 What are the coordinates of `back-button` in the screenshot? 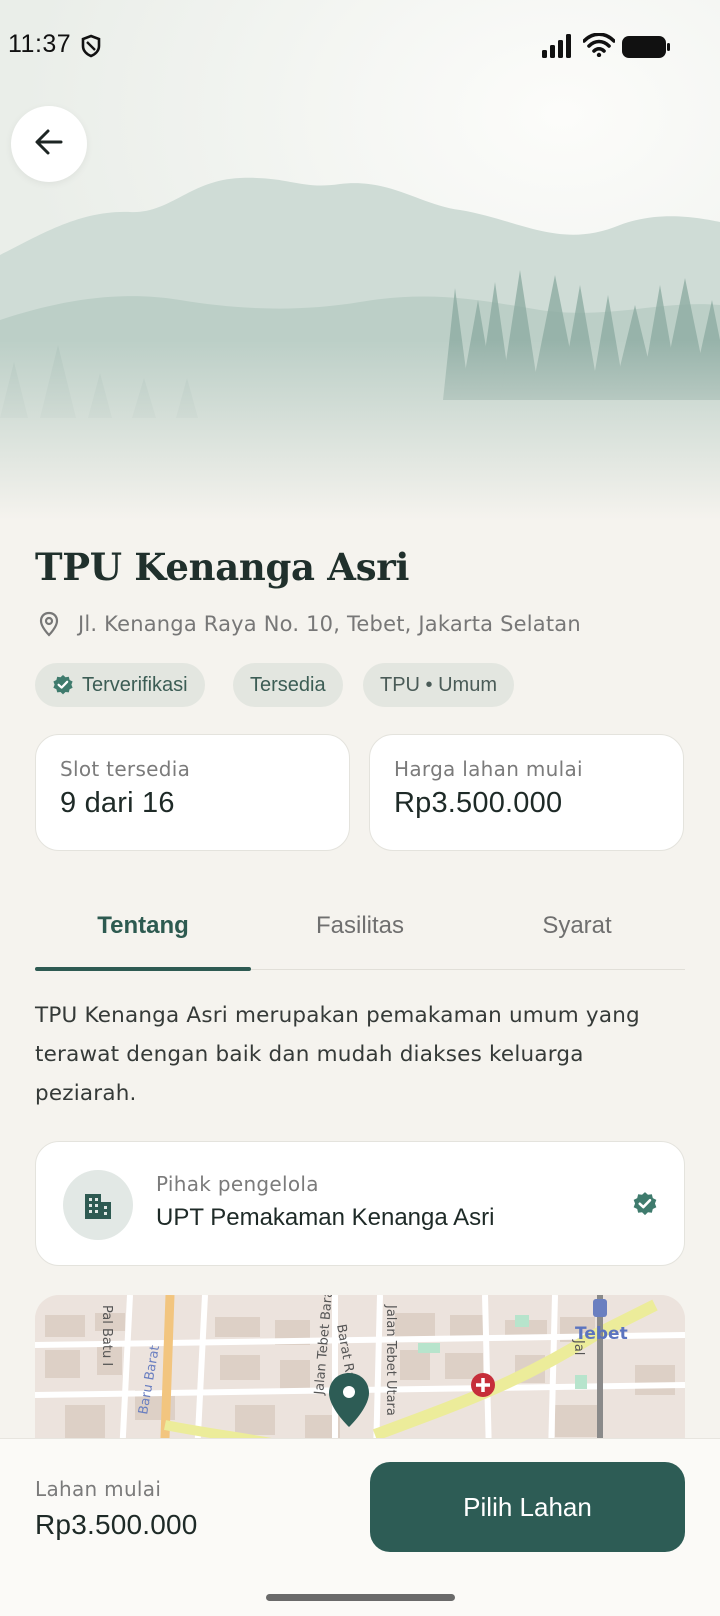 It's located at (49, 144).